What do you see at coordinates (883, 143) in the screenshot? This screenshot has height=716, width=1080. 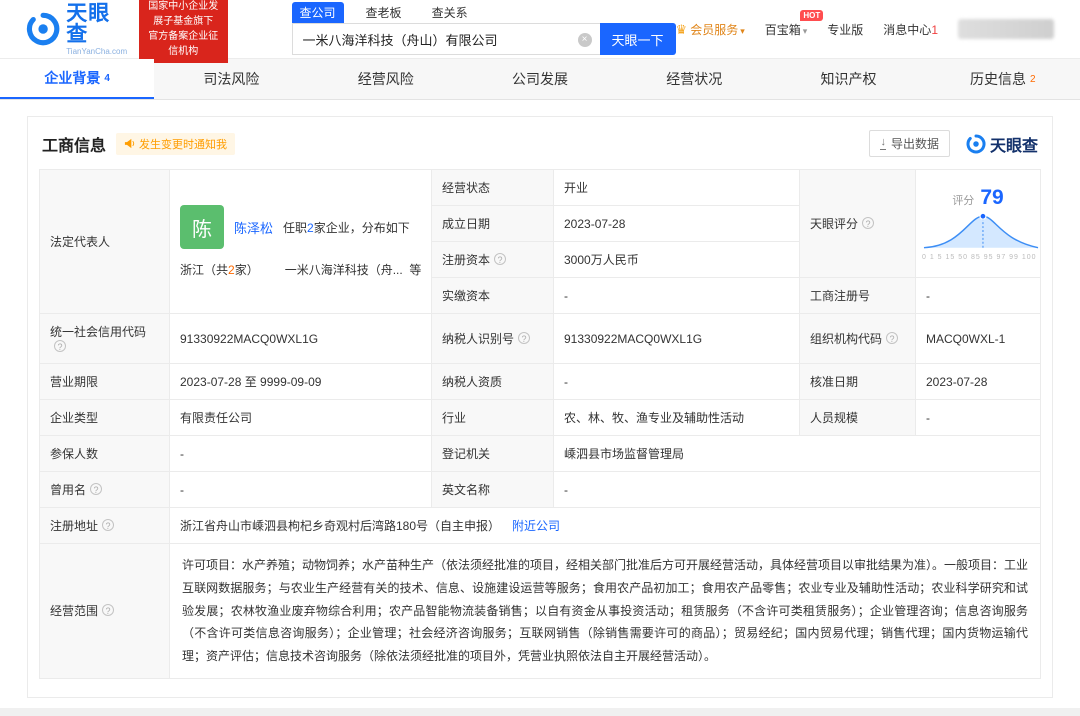 I see `download-icon: ↓` at bounding box center [883, 143].